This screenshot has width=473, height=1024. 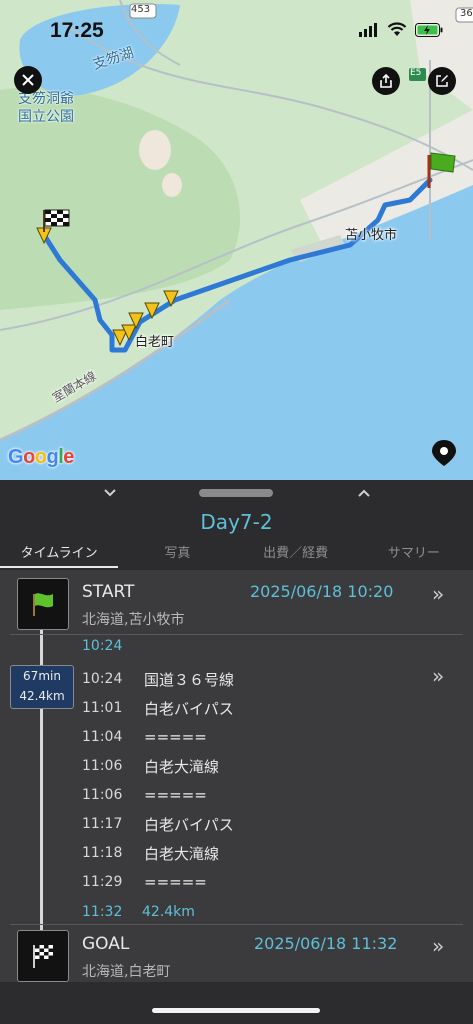 I want to click on goal-title: GOAL, so click(x=106, y=944).